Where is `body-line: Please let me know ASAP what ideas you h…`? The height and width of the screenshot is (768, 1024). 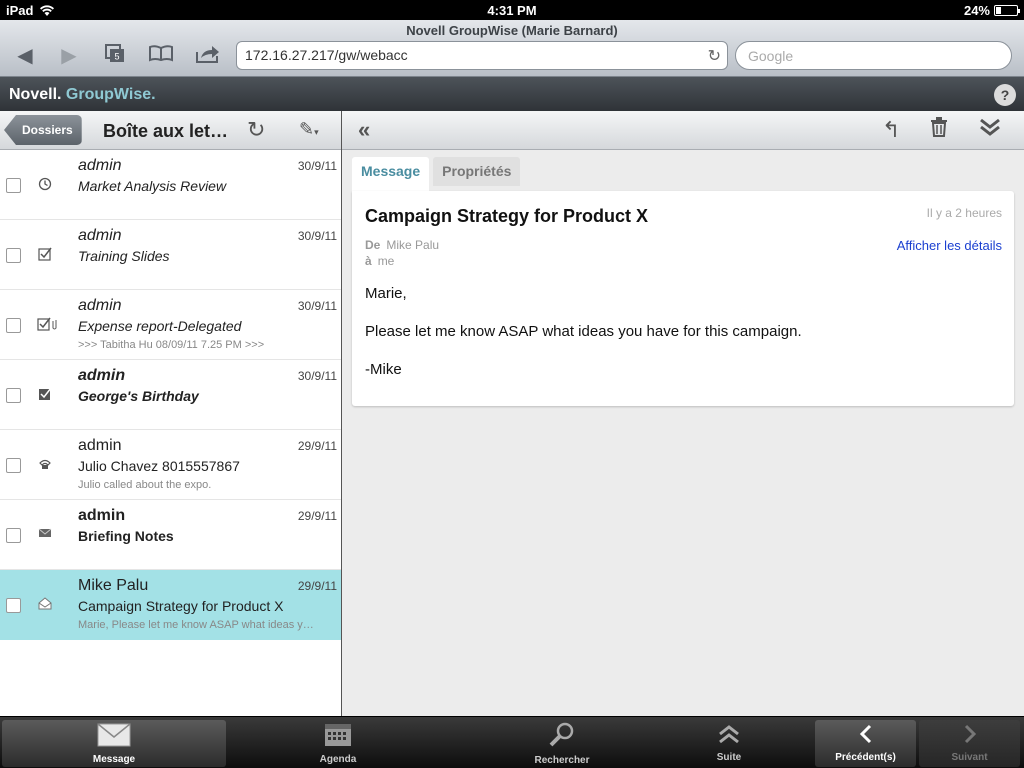 body-line: Please let me know ASAP what ideas you h… is located at coordinates (583, 331).